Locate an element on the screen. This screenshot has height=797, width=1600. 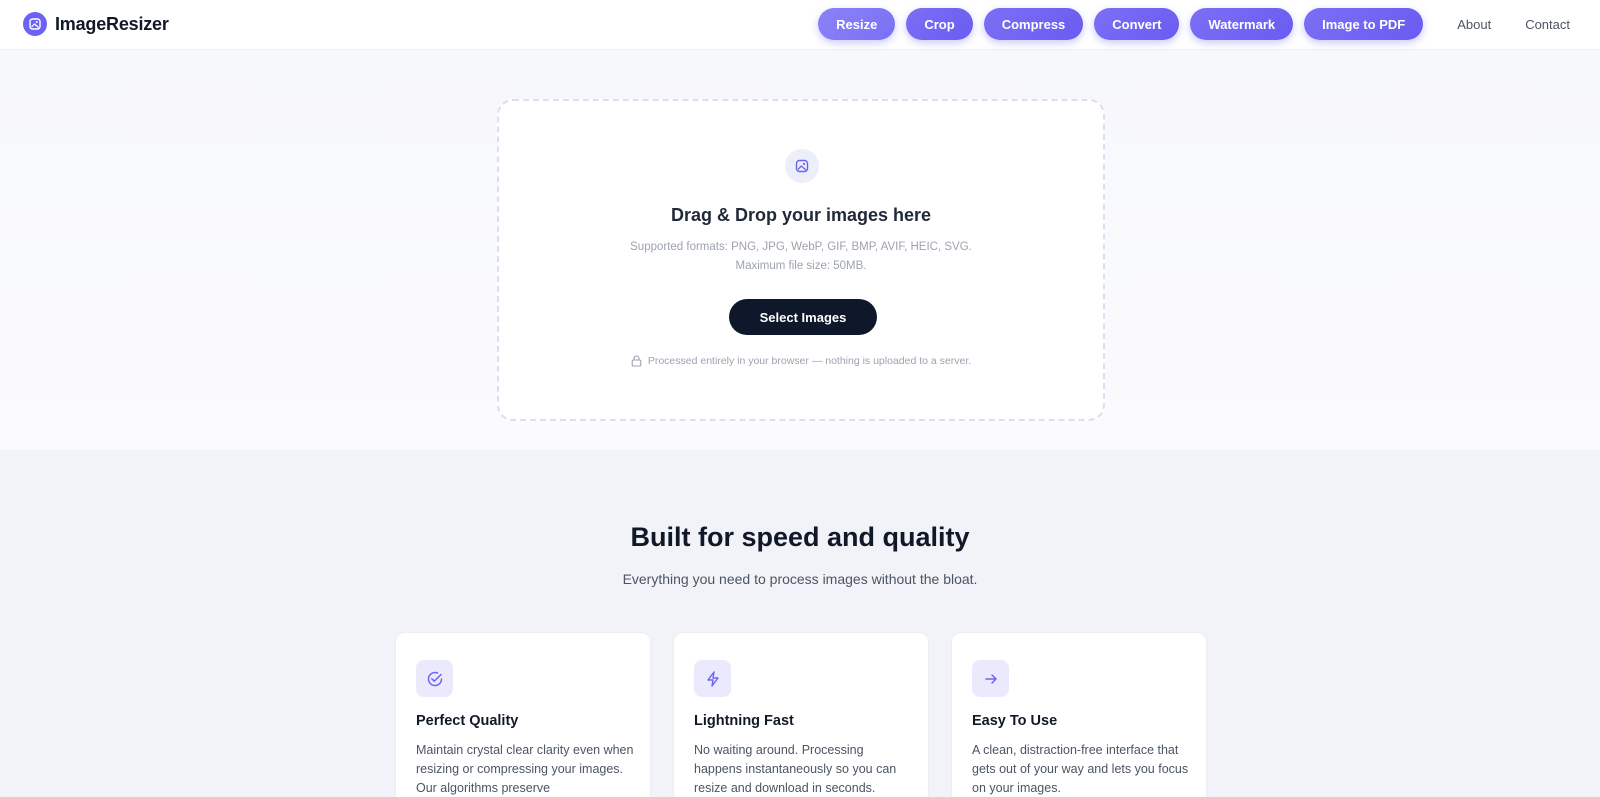
lock-icon is located at coordinates (636, 361).